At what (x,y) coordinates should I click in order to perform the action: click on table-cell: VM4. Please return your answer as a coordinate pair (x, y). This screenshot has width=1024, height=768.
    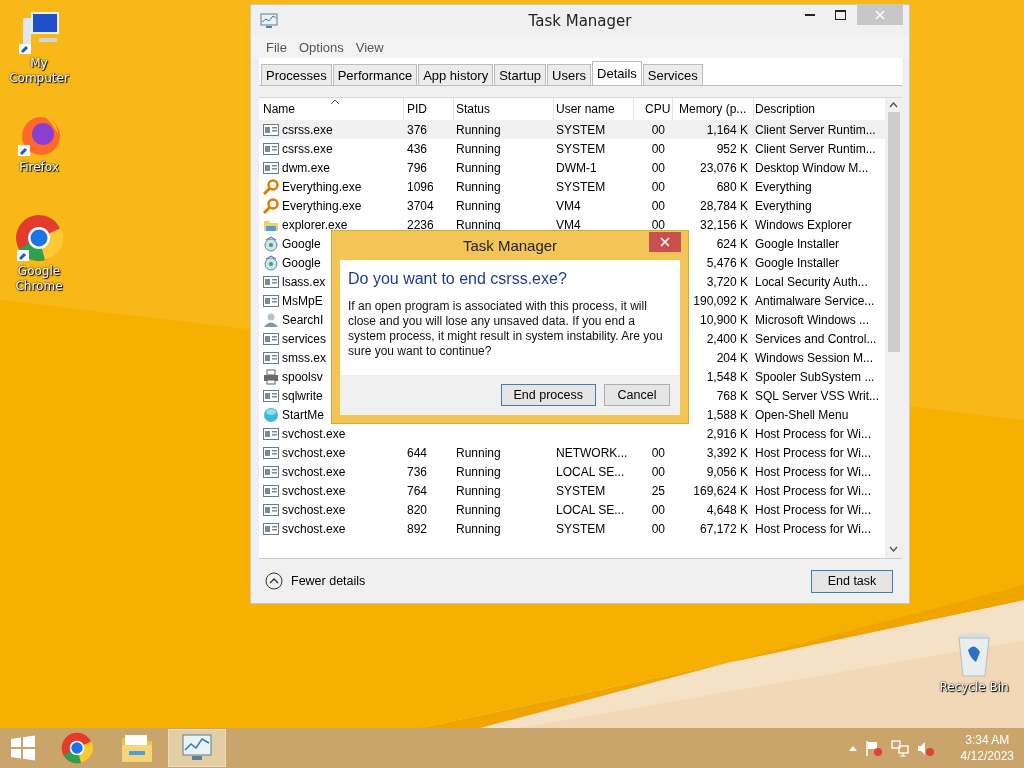
    Looking at the image, I should click on (568, 205).